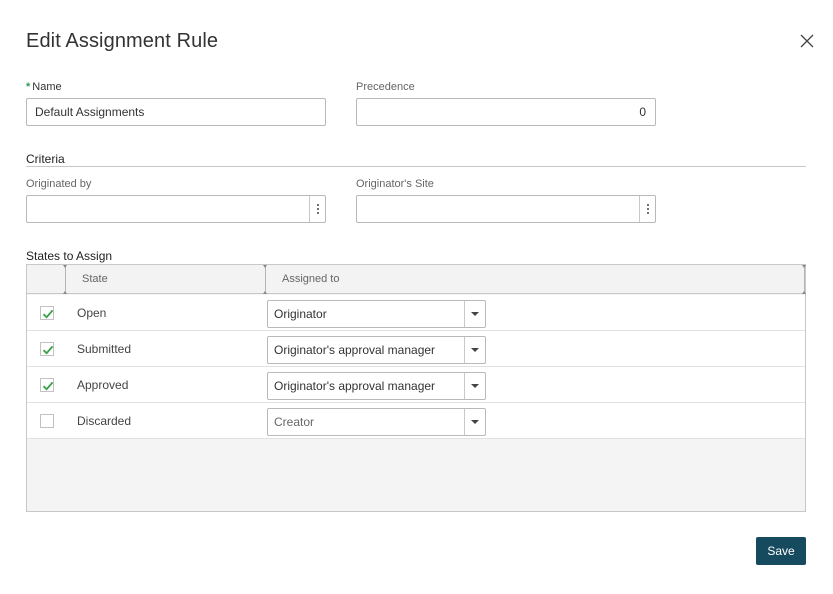 Image resolution: width=833 pixels, height=594 pixels. I want to click on assigned-to-dropdown: Creator, so click(376, 422).